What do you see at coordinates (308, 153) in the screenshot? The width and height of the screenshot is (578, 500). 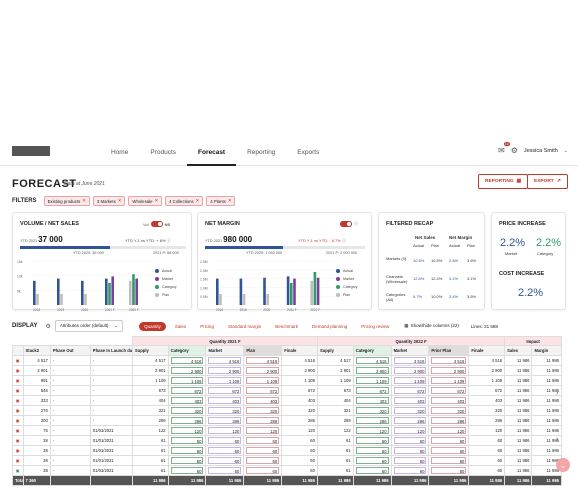 I see `nav-exports: Exports` at bounding box center [308, 153].